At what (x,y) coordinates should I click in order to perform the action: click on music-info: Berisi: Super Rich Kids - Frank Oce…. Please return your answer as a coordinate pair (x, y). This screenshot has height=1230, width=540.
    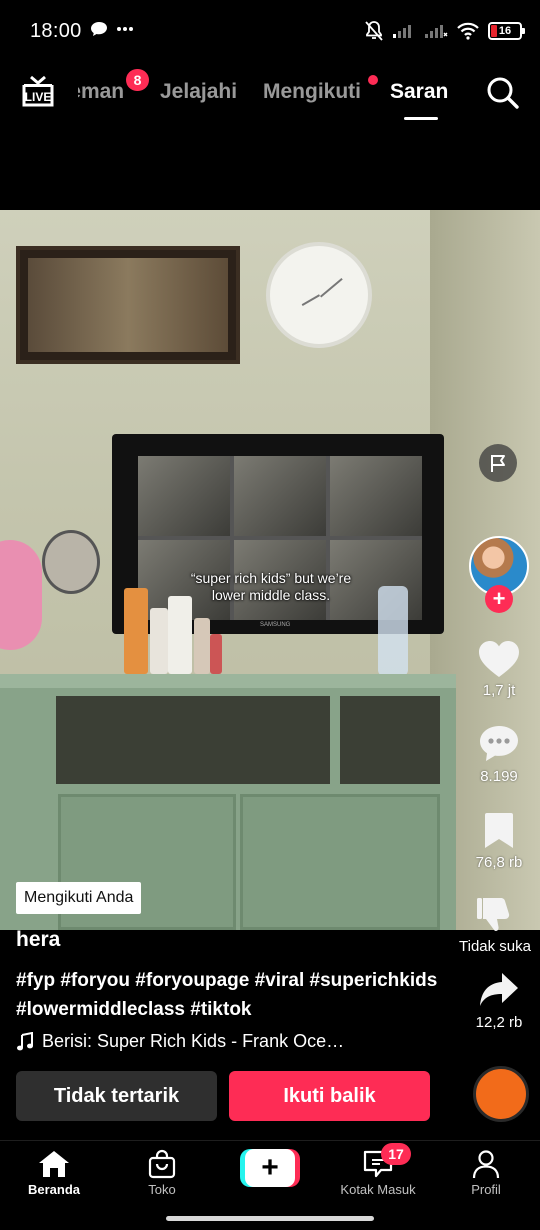
    Looking at the image, I should click on (180, 1041).